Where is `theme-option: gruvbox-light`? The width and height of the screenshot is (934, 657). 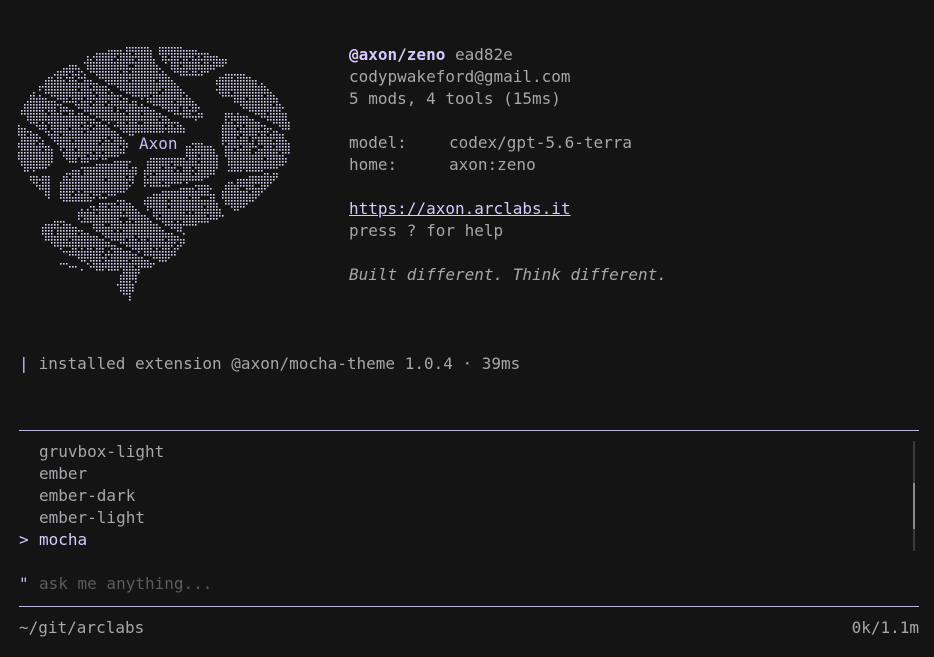 theme-option: gruvbox-light is located at coordinates (459, 452).